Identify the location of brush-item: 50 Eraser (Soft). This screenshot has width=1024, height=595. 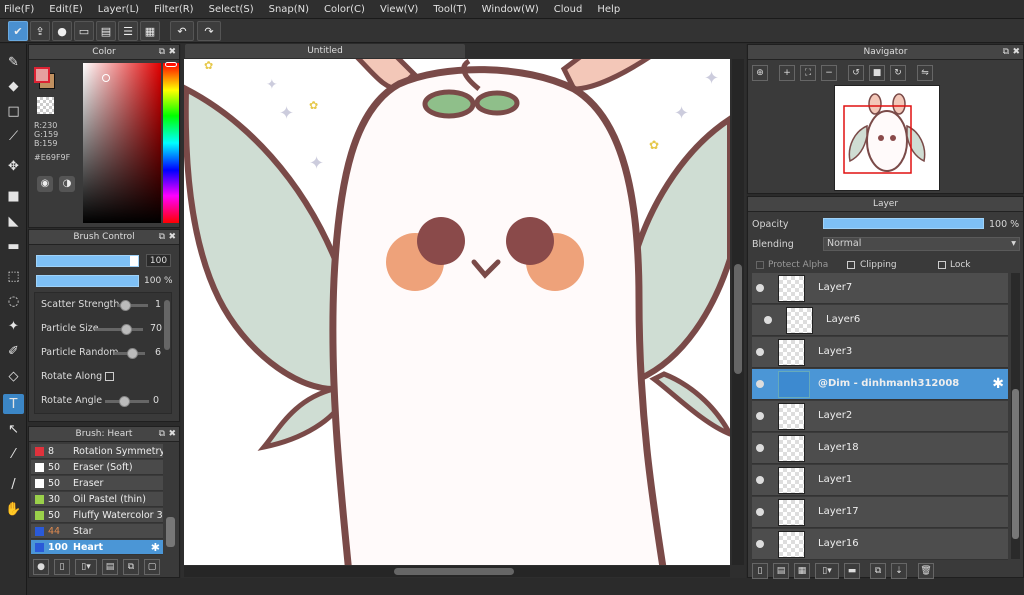
(97, 467).